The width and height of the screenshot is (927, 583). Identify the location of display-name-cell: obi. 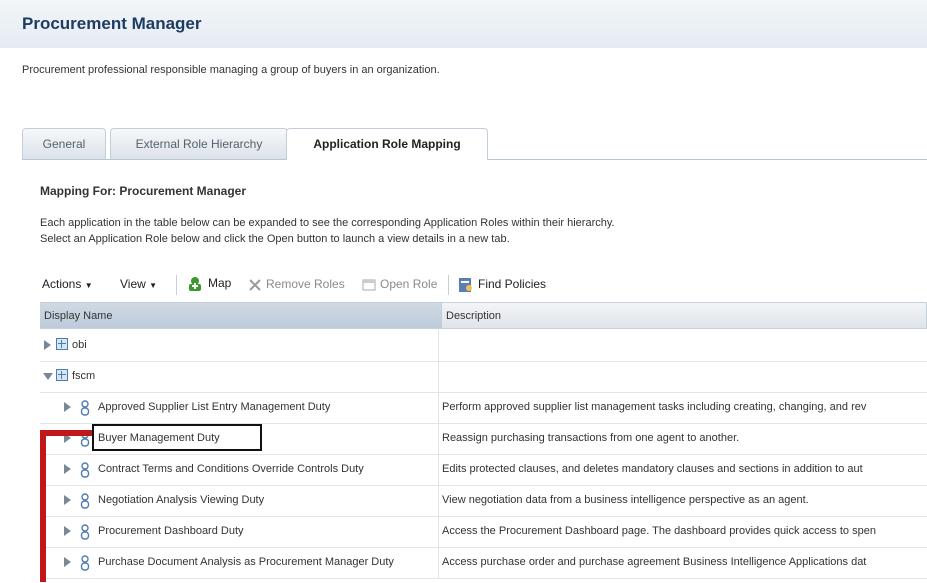
(239, 345).